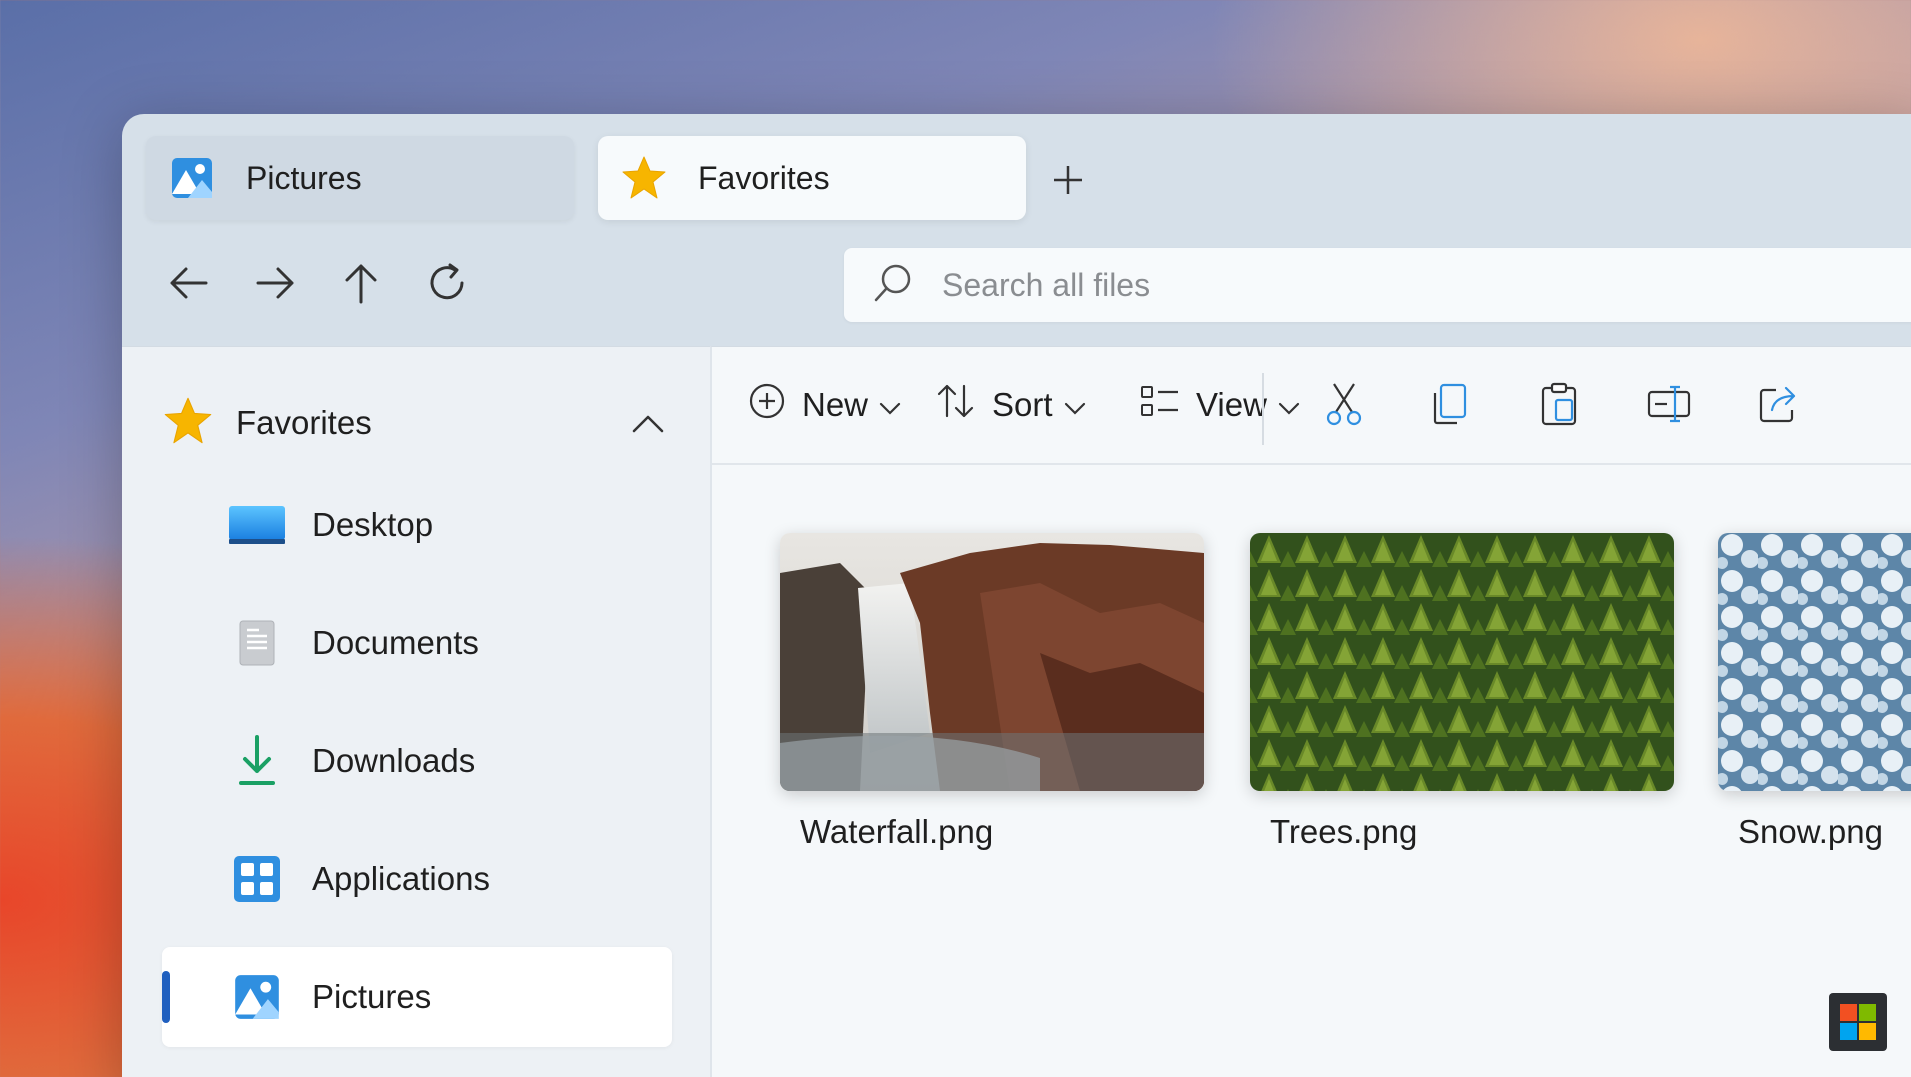 Image resolution: width=1911 pixels, height=1077 pixels. I want to click on search-input, so click(1392, 285).